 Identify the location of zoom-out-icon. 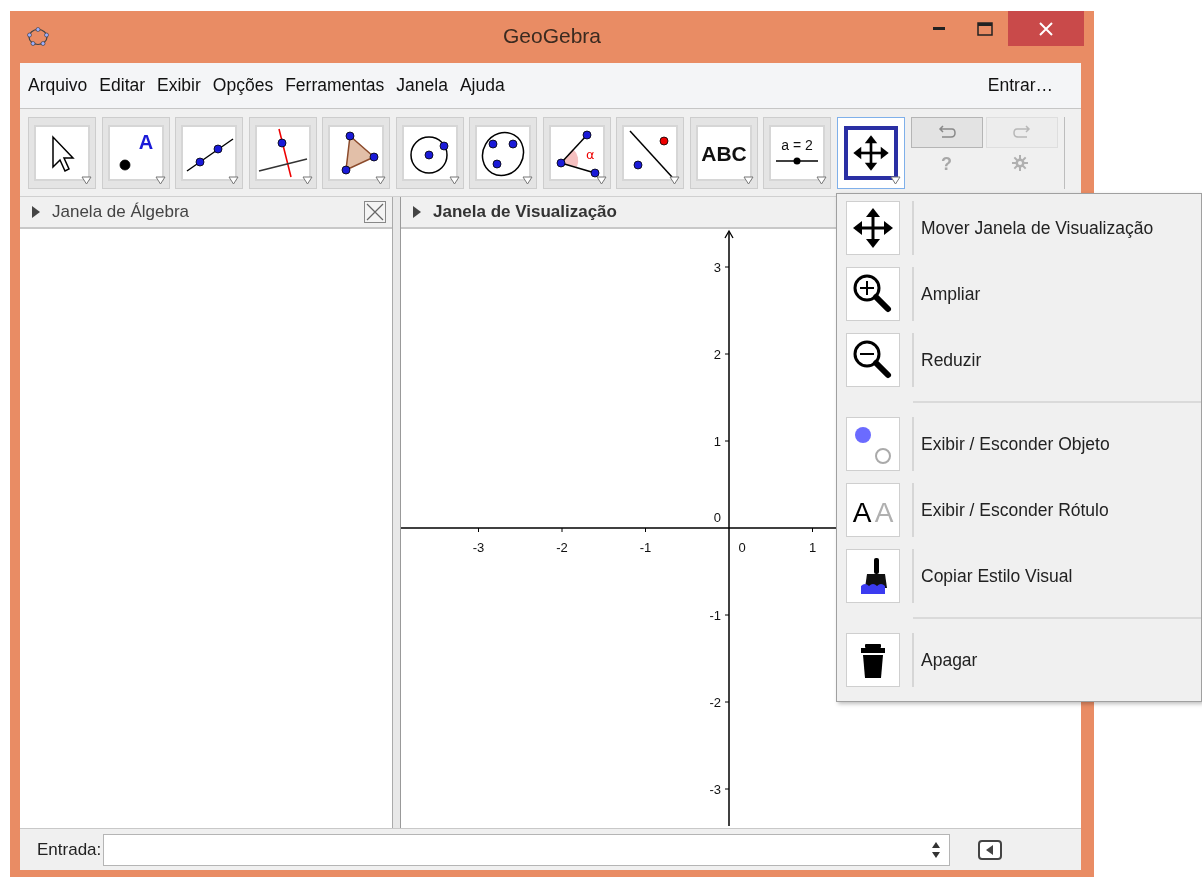
(873, 360).